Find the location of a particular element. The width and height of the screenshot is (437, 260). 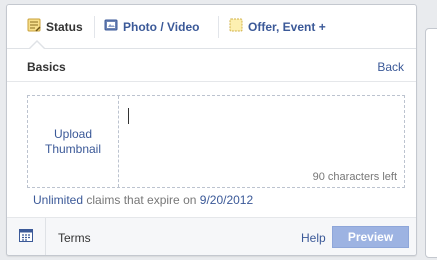

offer-event-icon is located at coordinates (236, 26).